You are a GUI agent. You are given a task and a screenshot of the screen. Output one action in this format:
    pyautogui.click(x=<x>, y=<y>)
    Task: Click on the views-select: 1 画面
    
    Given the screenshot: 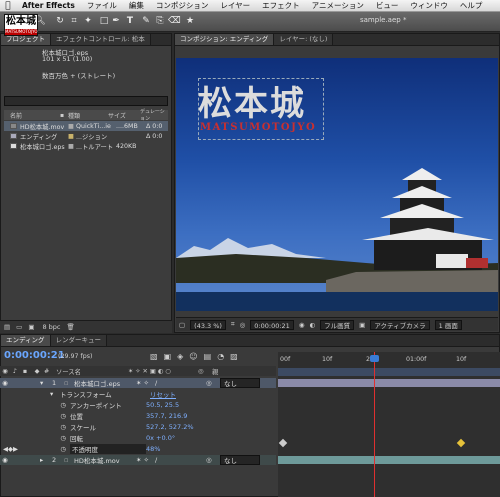 What is the action you would take?
    pyautogui.click(x=448, y=324)
    